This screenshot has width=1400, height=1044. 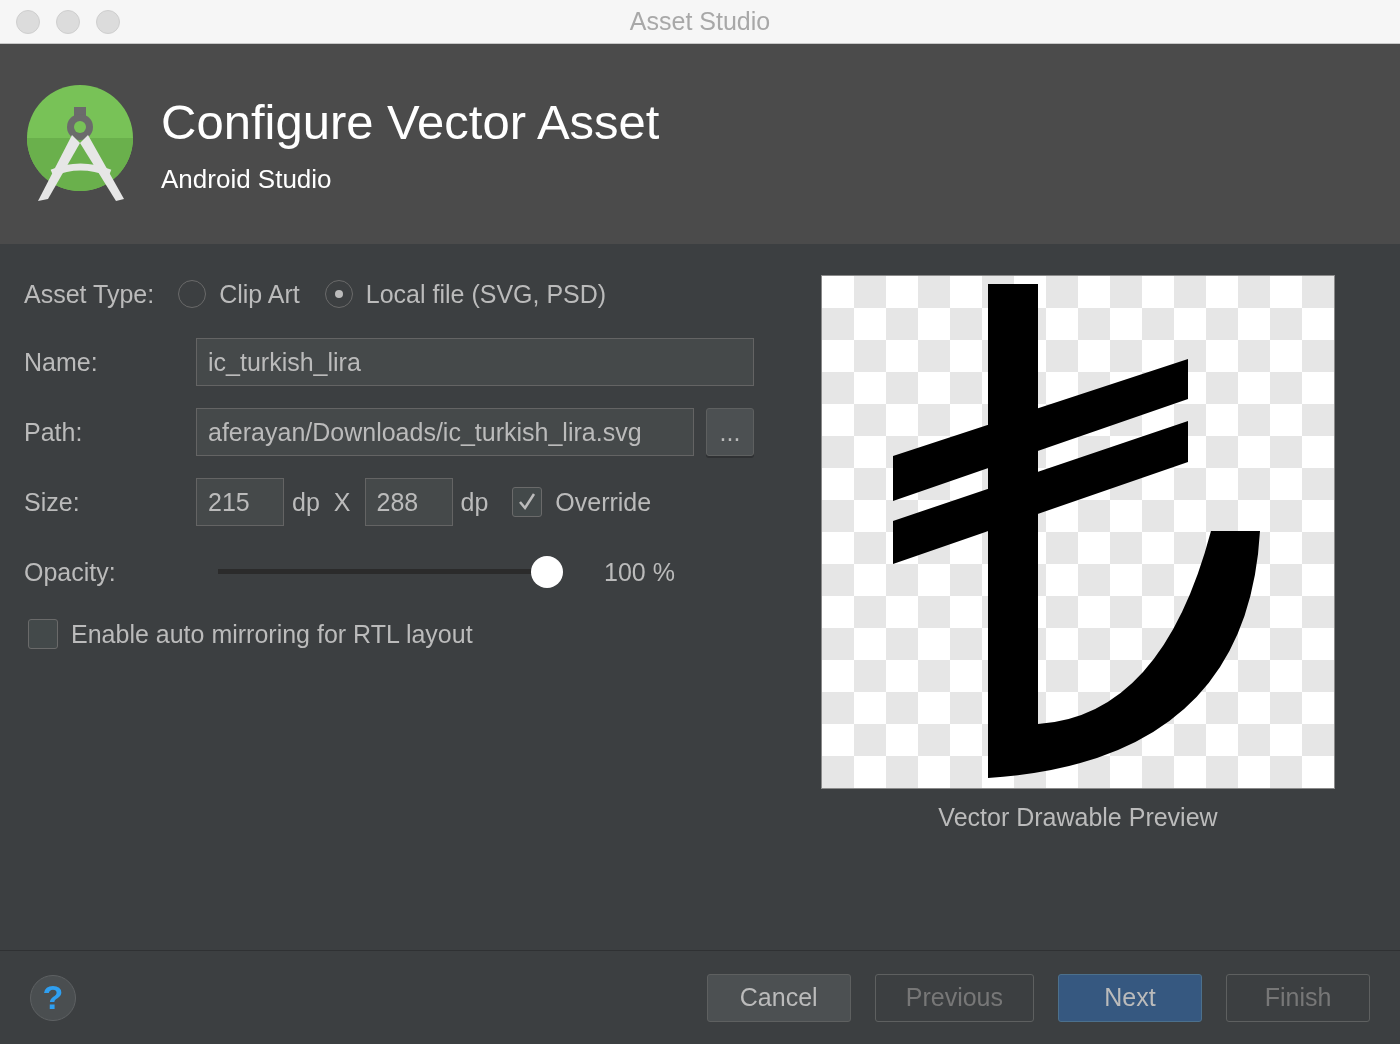 I want to click on checkmark-icon, so click(x=527, y=502).